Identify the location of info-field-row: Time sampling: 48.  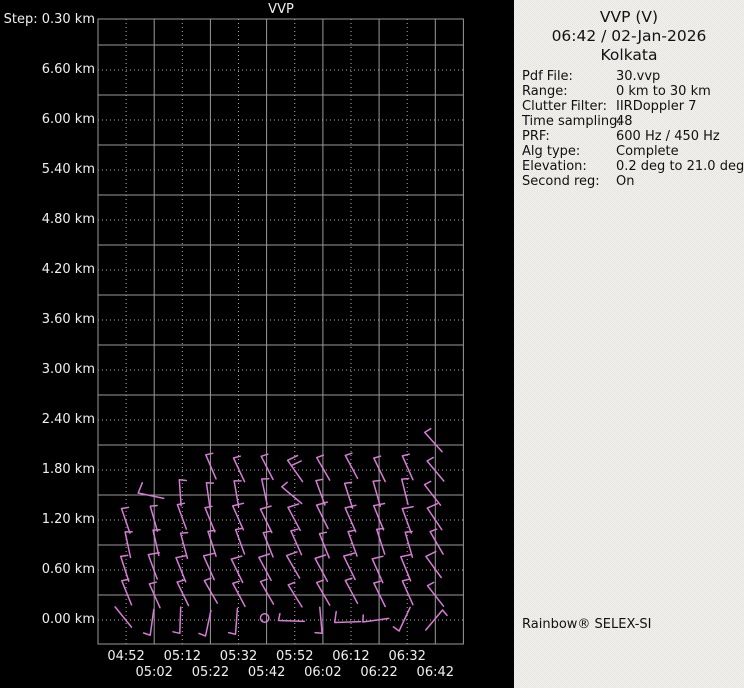
(632, 121).